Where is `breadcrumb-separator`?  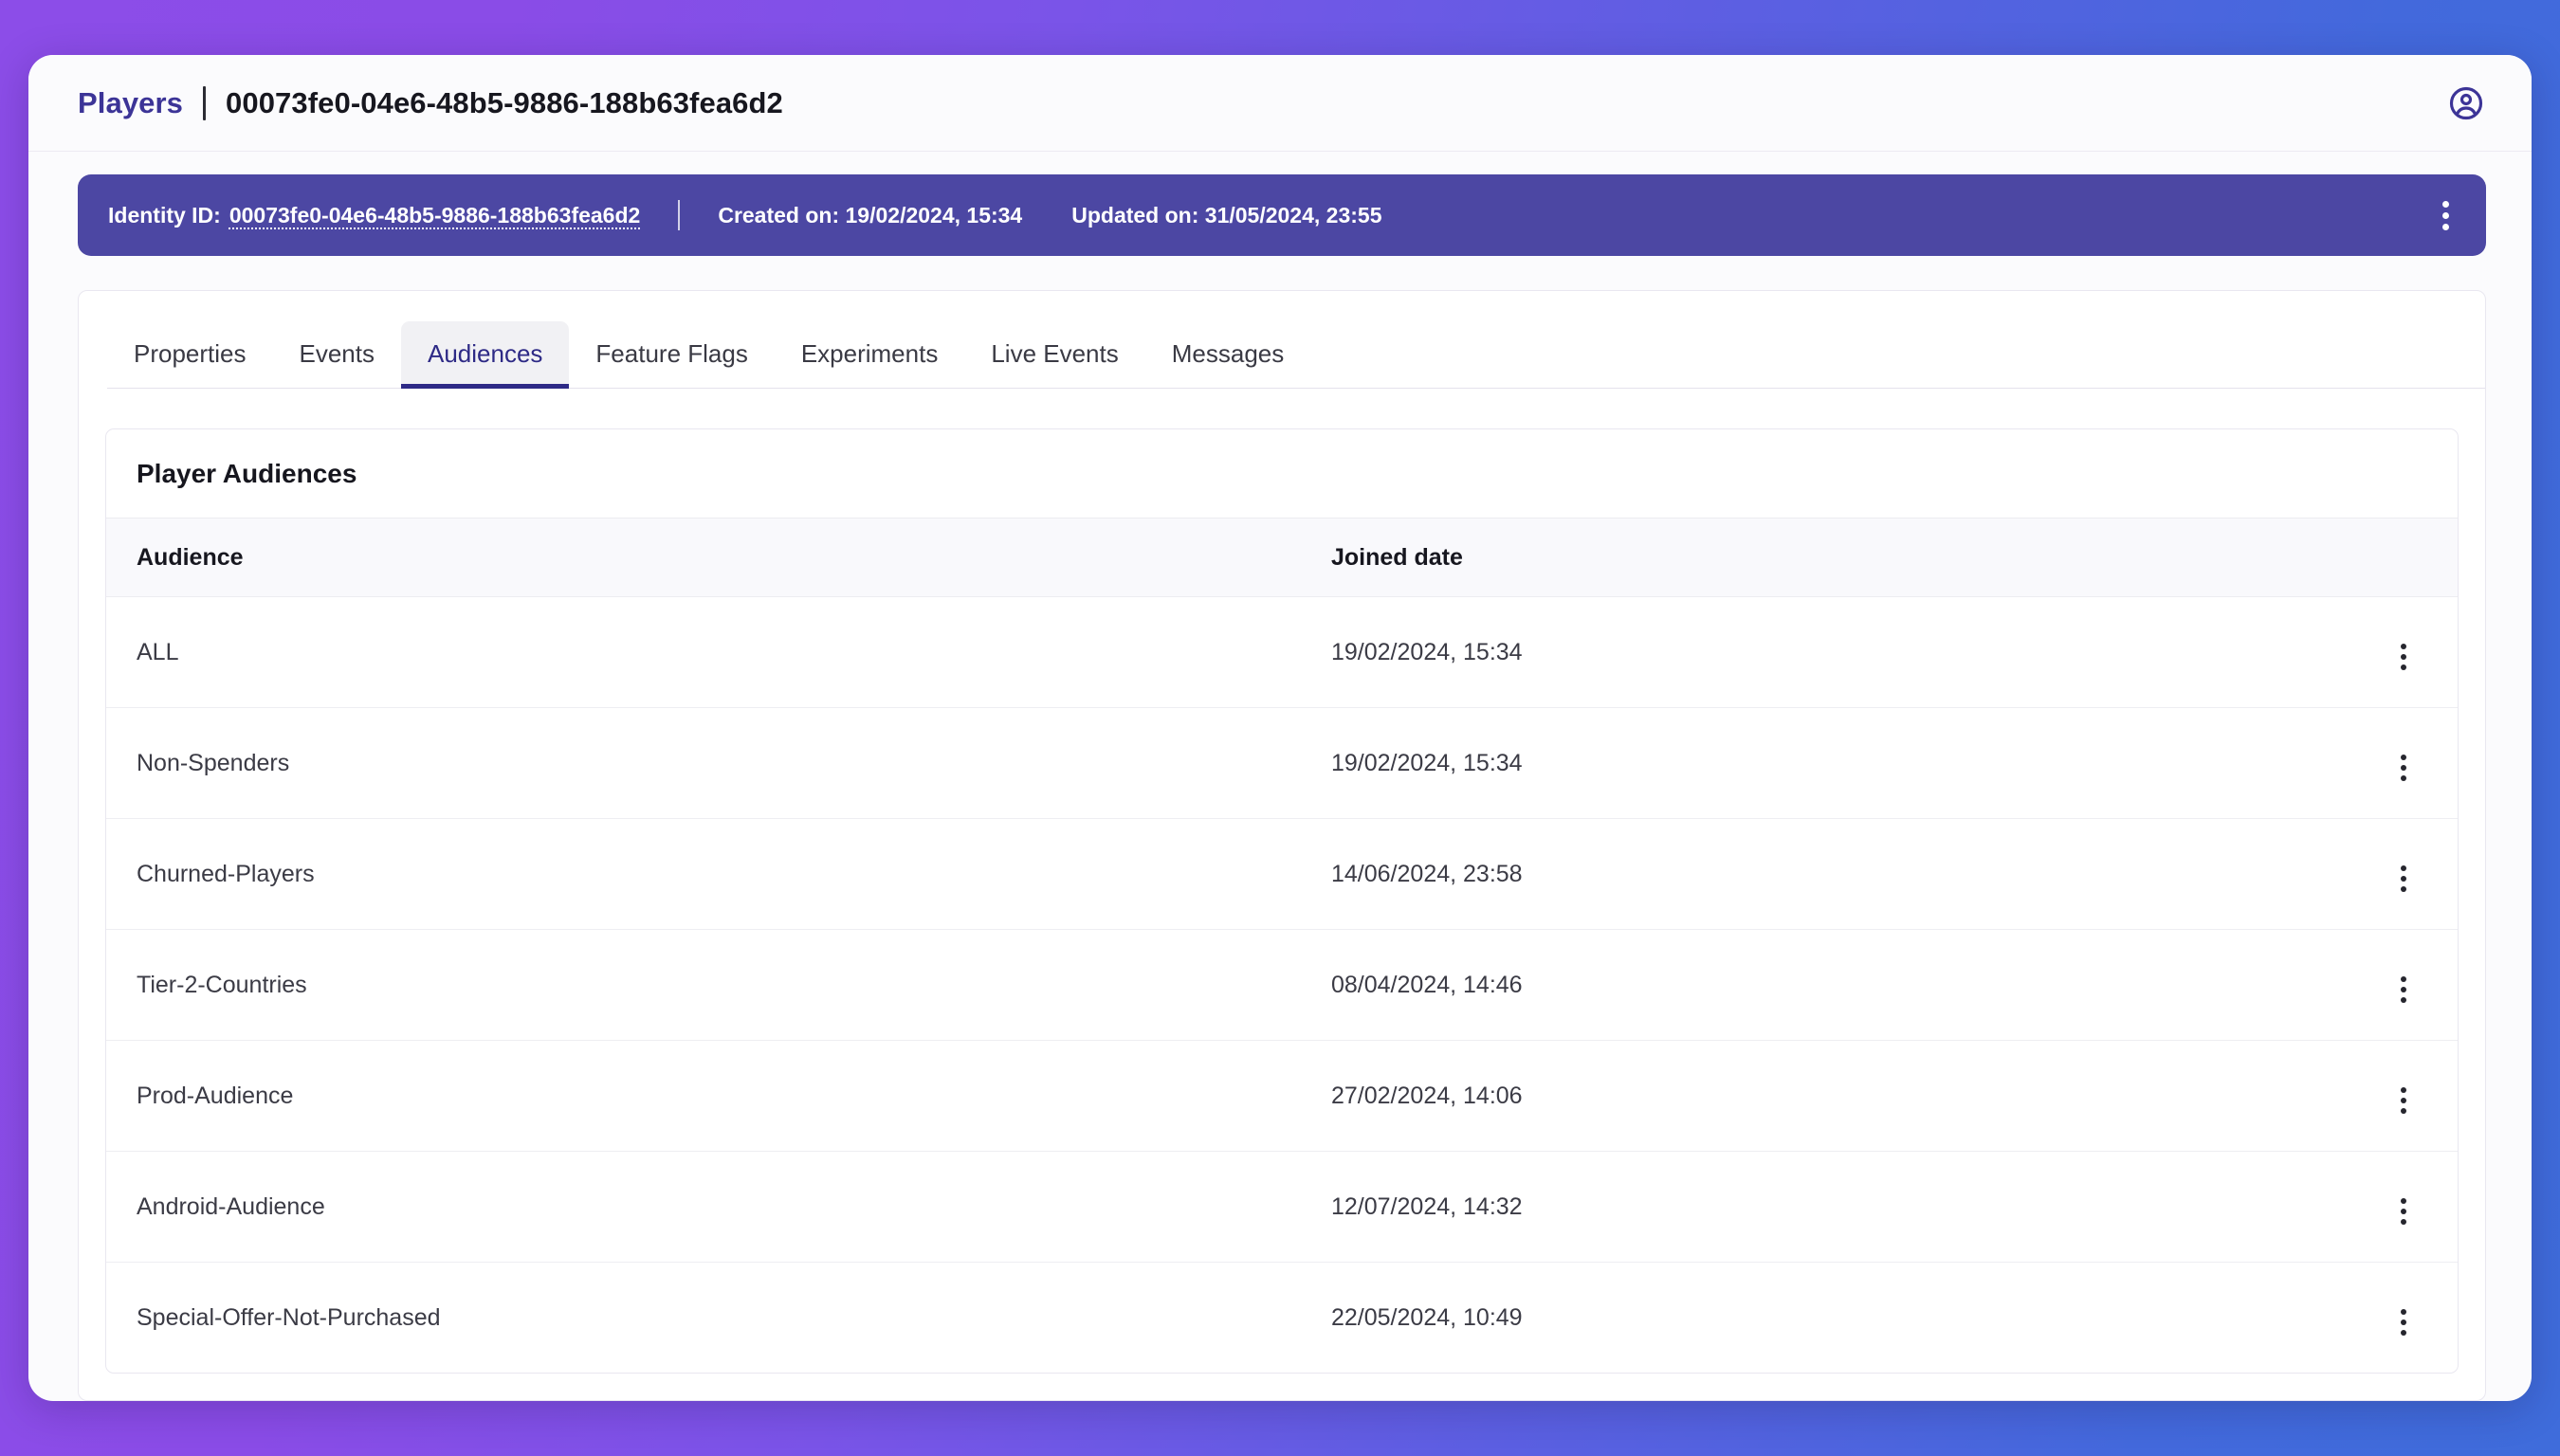
breadcrumb-separator is located at coordinates (205, 102).